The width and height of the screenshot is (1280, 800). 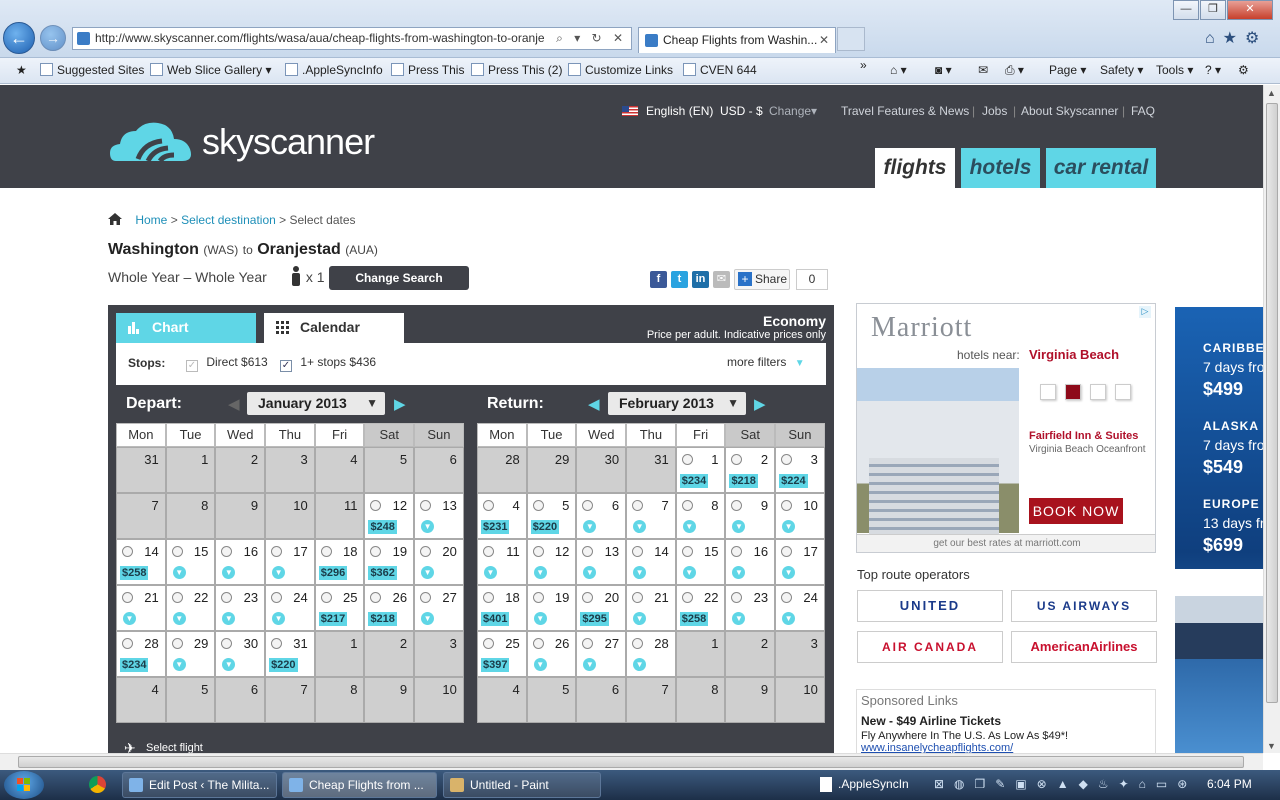 I want to click on address-tools-icons: ⌕ ▾ ↻ ✕, so click(x=591, y=38).